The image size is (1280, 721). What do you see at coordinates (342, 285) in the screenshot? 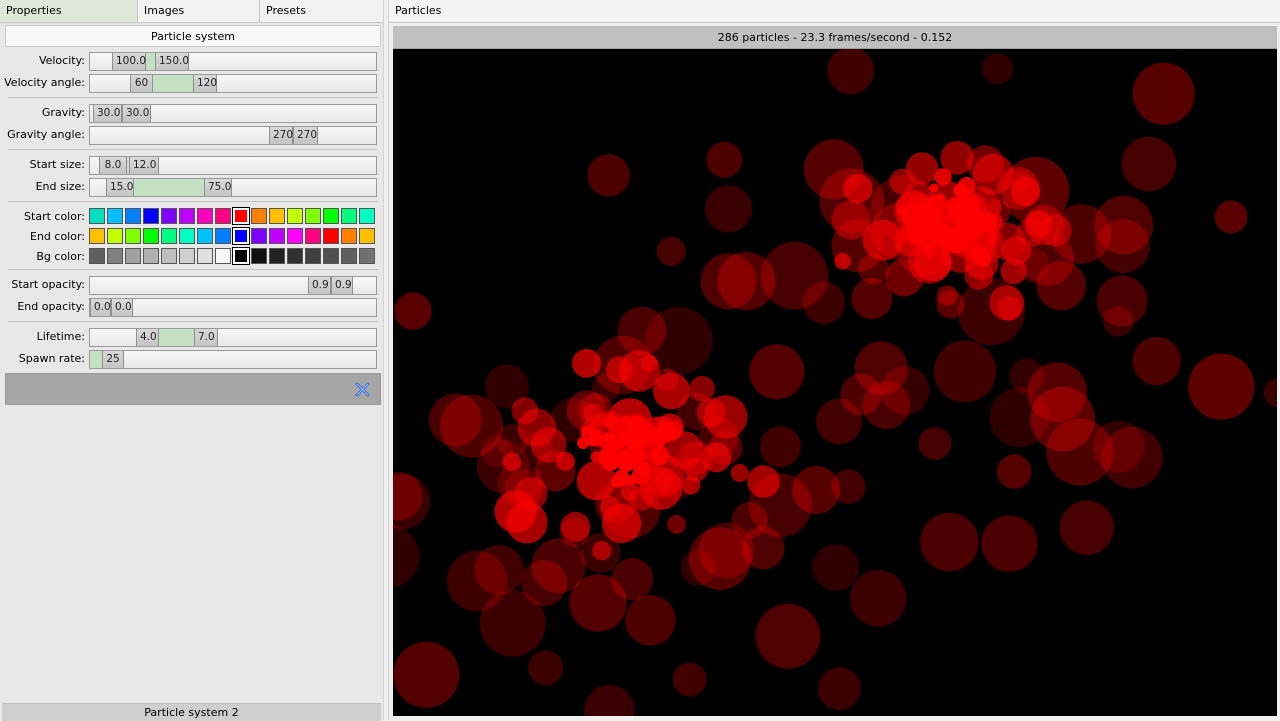
I see `start-opacity-max-handle: 0.9` at bounding box center [342, 285].